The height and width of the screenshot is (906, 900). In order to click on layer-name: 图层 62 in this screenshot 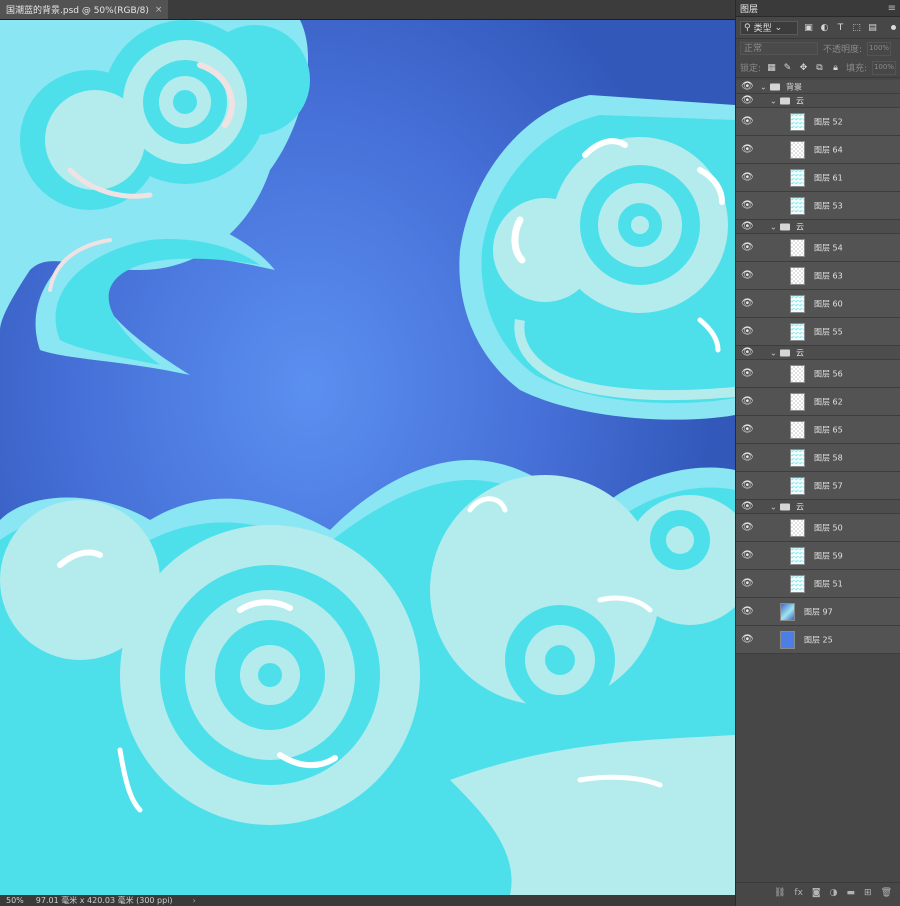, I will do `click(828, 401)`.